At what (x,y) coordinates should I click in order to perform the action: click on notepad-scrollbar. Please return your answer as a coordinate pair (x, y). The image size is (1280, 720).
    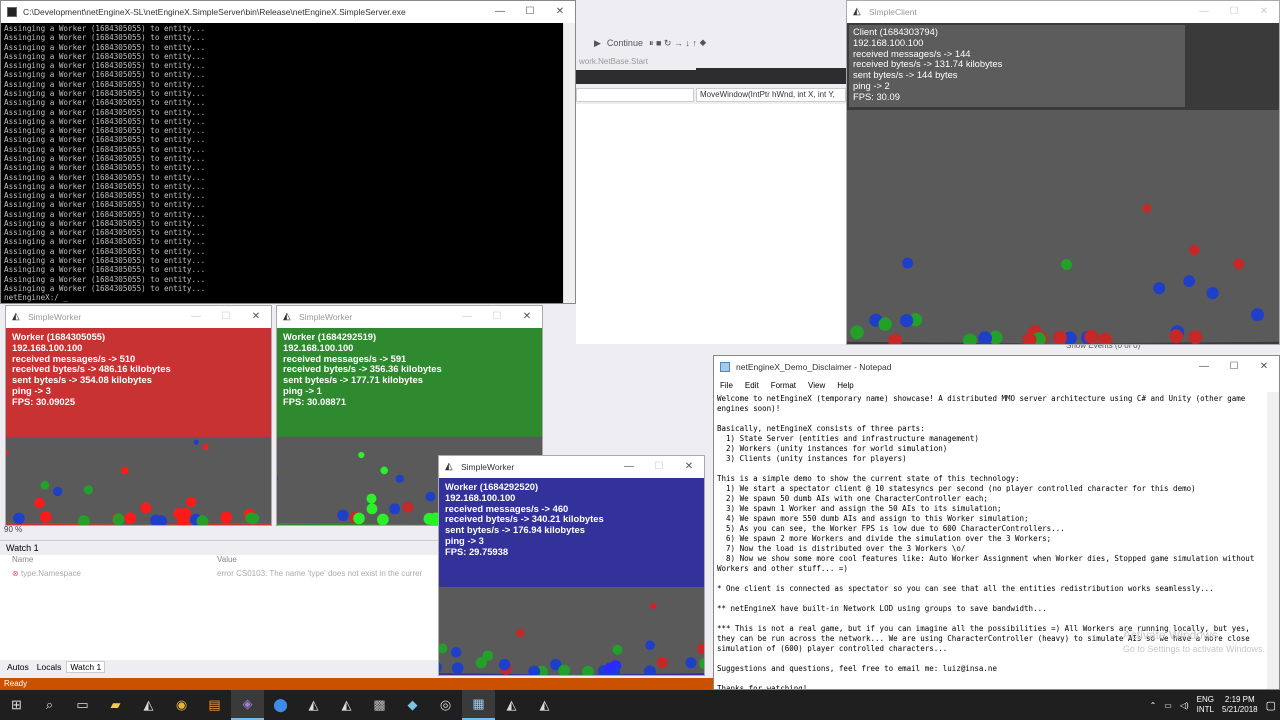
    Looking at the image, I should click on (1273, 540).